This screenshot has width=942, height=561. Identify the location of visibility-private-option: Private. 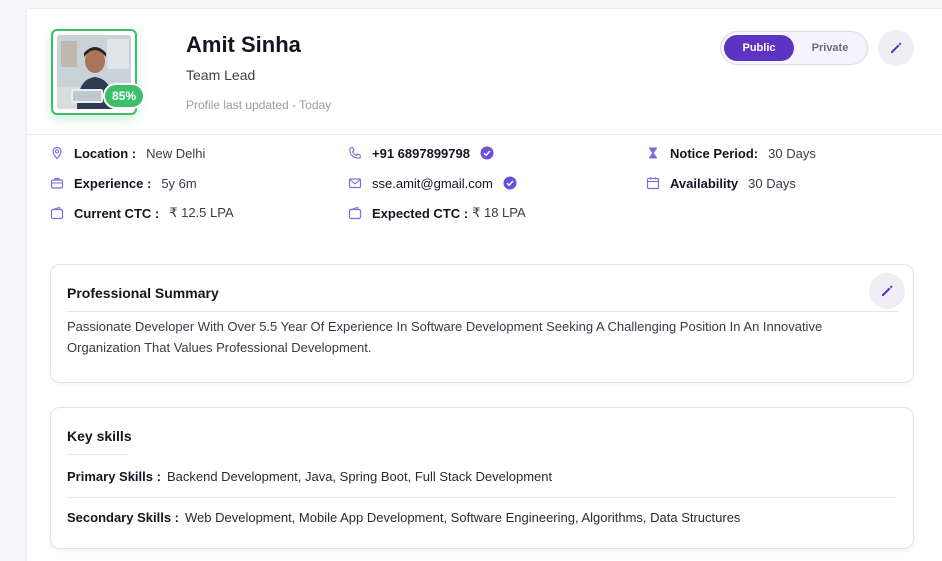
(830, 48).